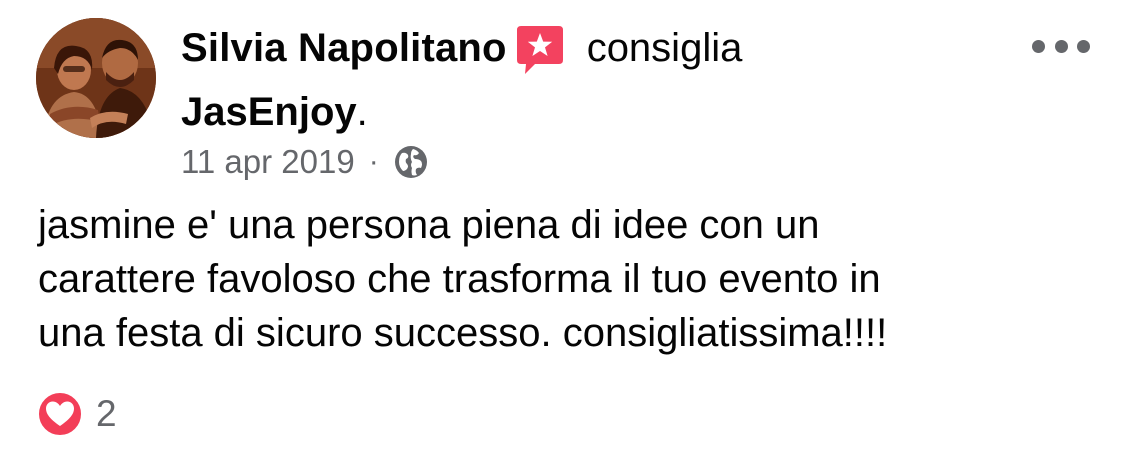 Image resolution: width=1125 pixels, height=473 pixels. I want to click on author-avatar, so click(96, 78).